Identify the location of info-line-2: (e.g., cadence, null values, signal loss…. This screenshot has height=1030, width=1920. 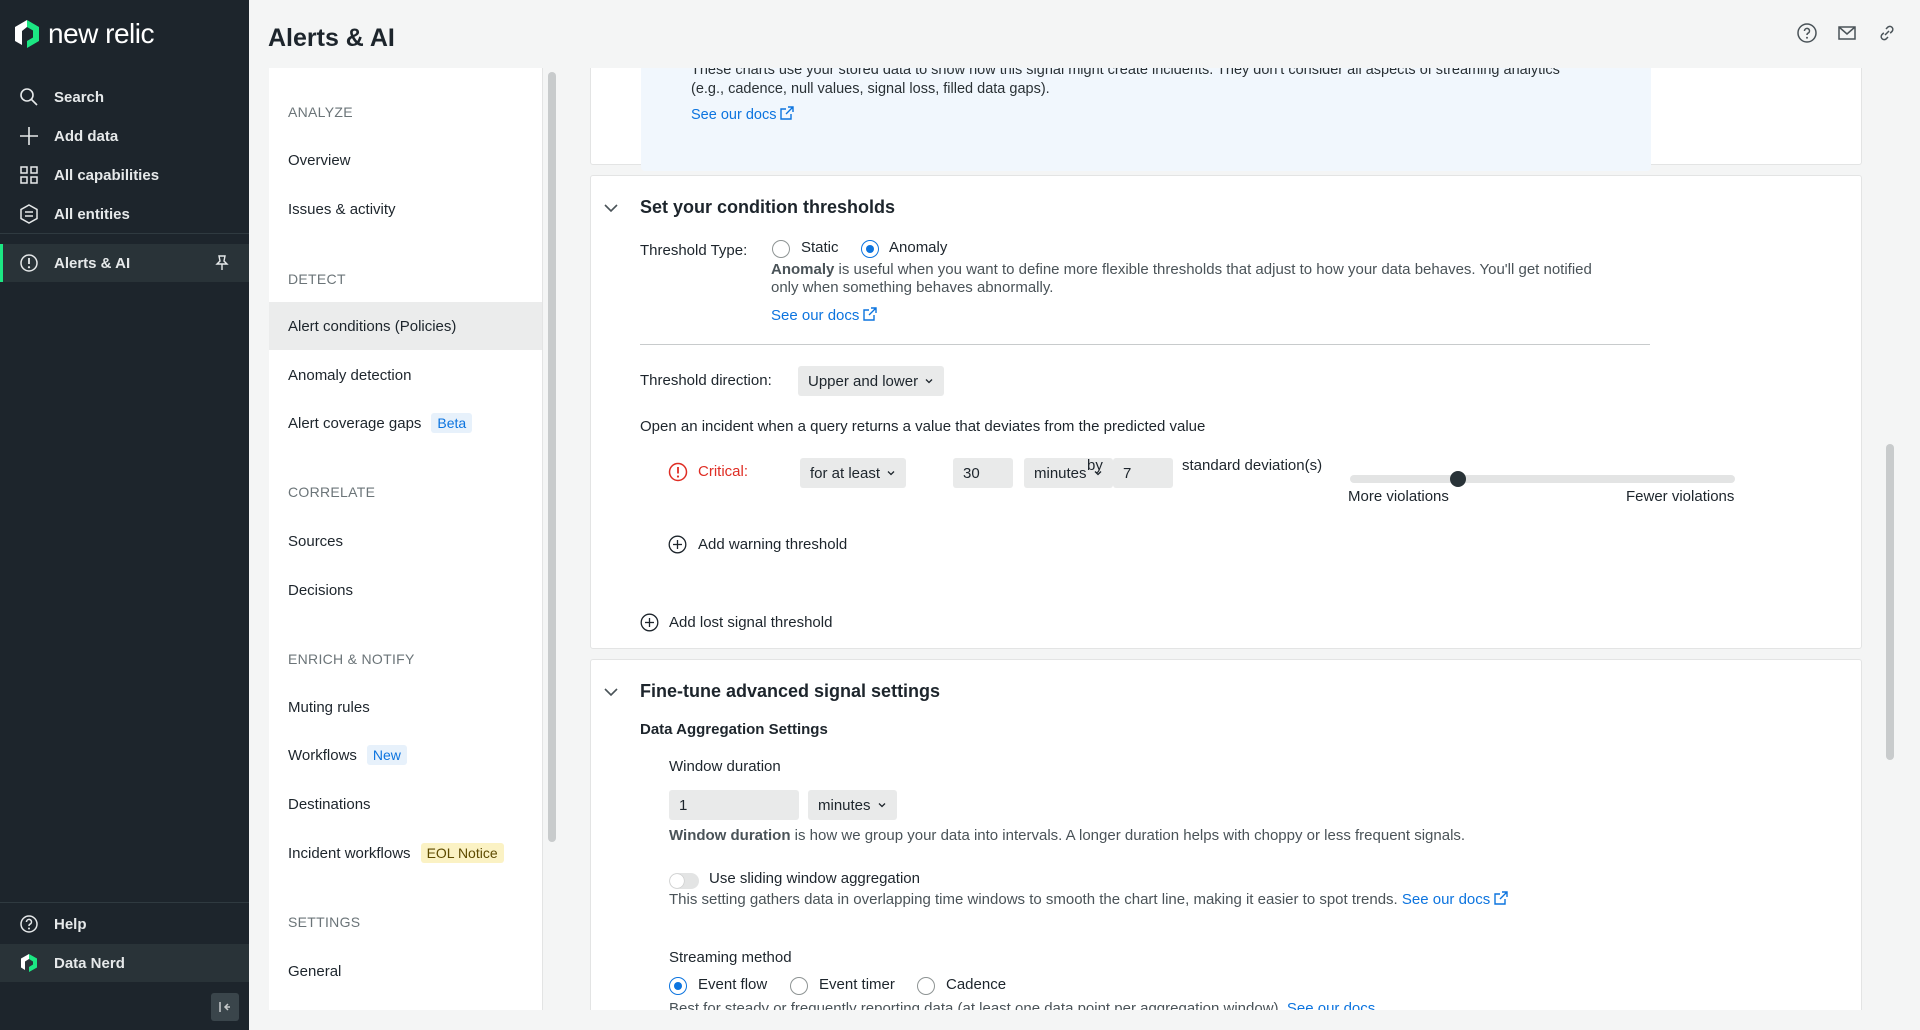
(870, 89).